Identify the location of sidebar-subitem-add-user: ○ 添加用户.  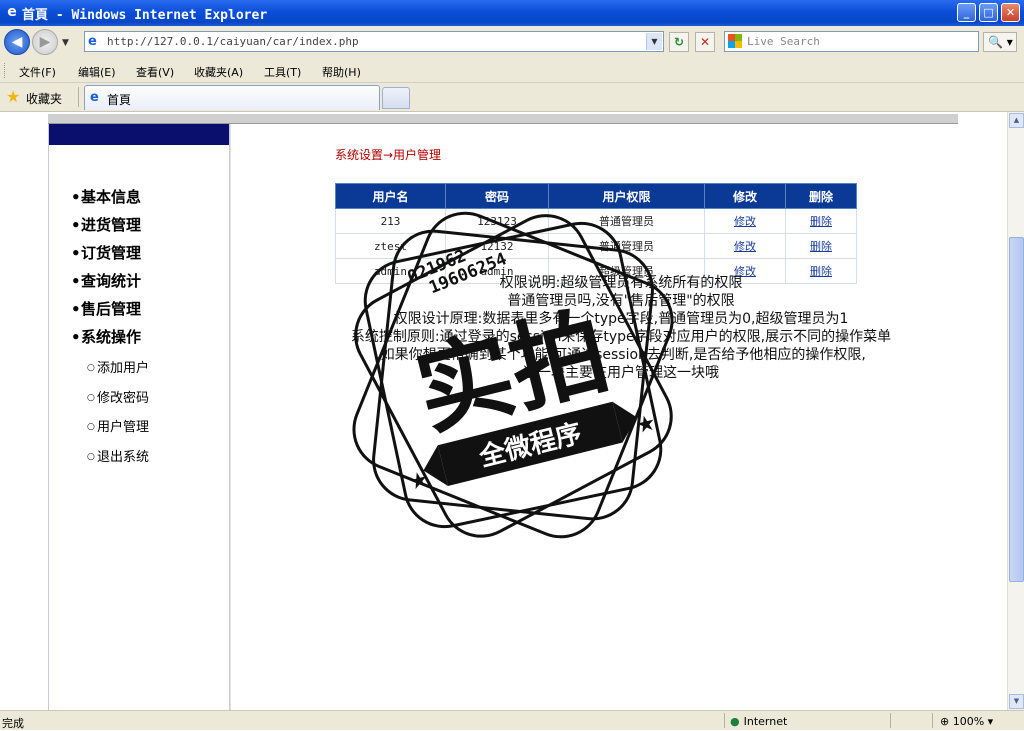
(118, 366).